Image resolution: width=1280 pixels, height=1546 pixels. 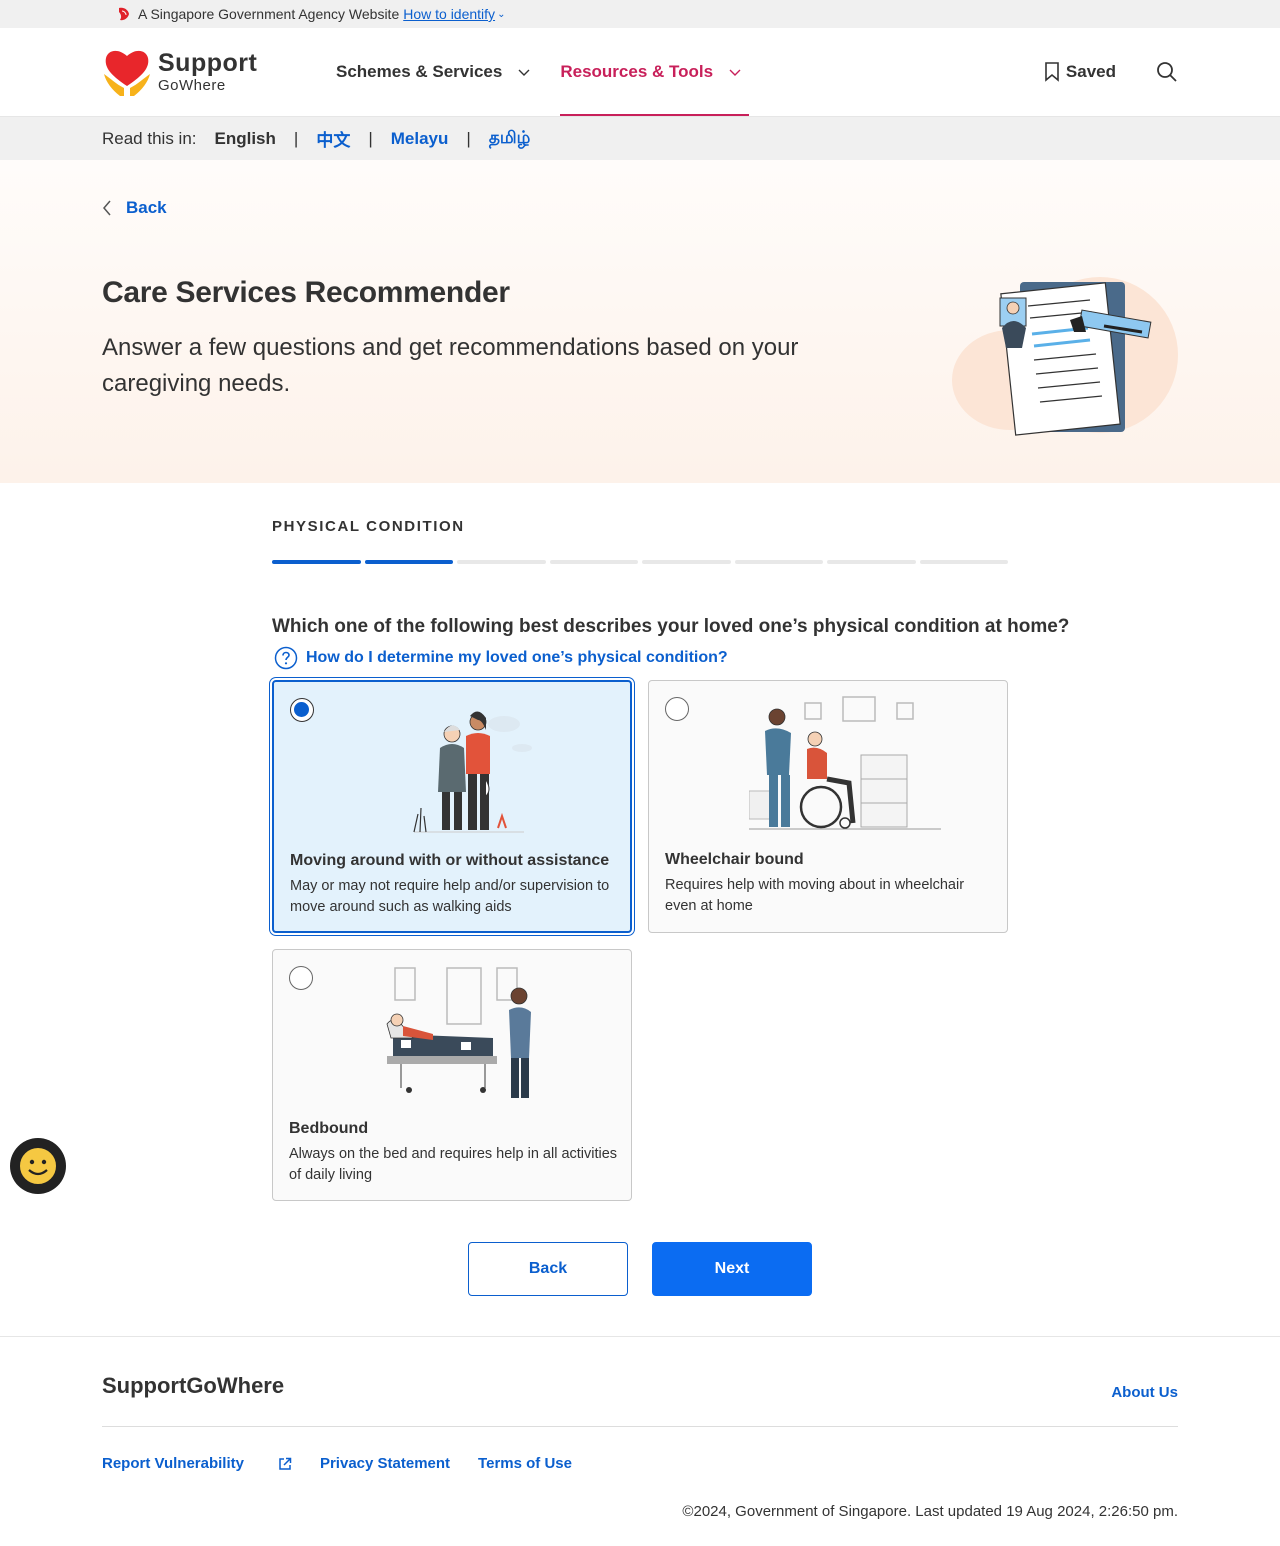 What do you see at coordinates (450, 860) in the screenshot?
I see `option-title: Moving around with or without assistance` at bounding box center [450, 860].